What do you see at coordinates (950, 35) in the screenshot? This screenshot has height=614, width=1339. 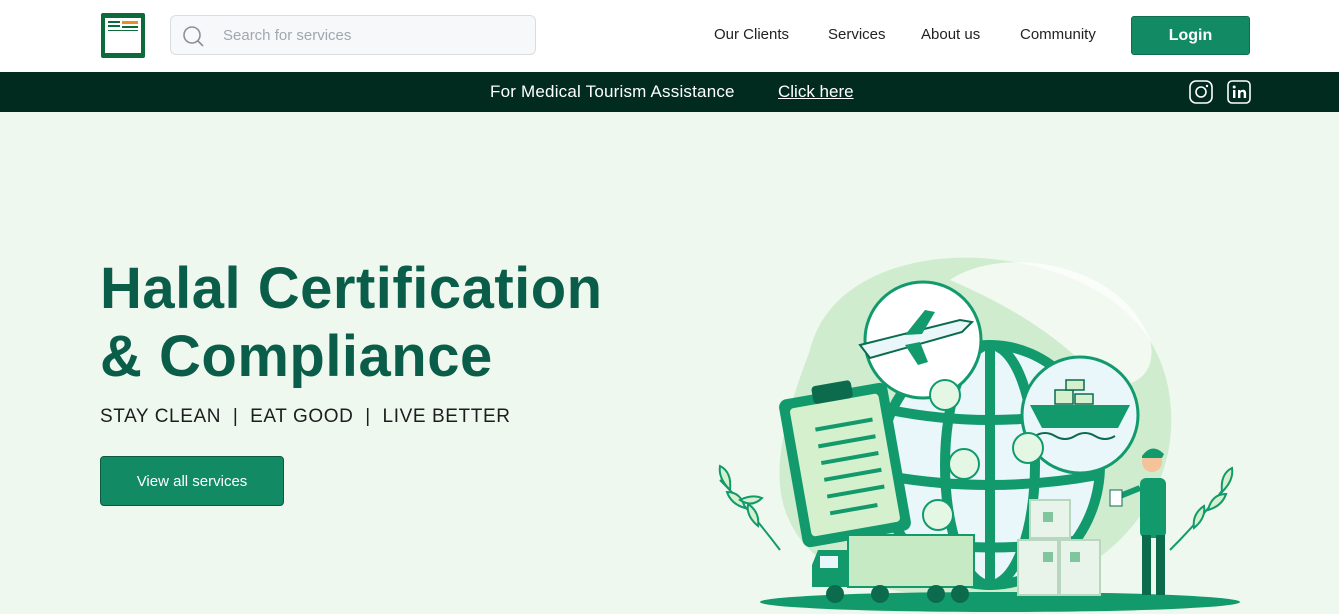 I see `nav-about-us: About us` at bounding box center [950, 35].